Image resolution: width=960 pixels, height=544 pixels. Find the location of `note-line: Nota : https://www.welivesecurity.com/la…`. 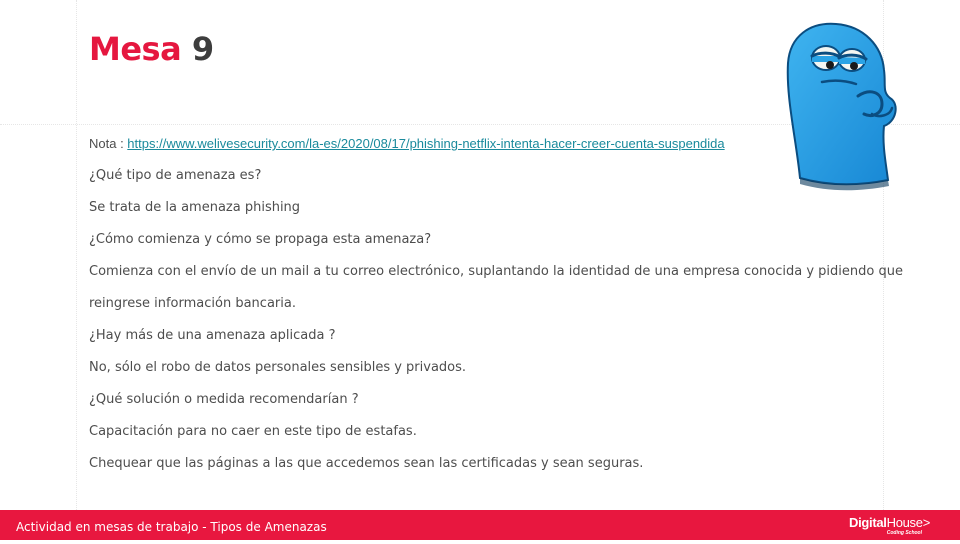

note-line: Nota : https://www.welivesecurity.com/la… is located at coordinates (484, 144).